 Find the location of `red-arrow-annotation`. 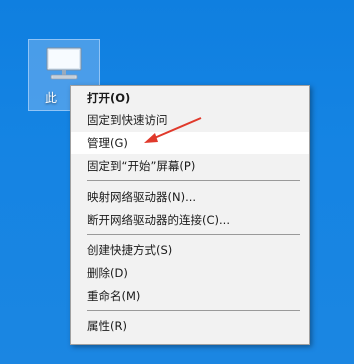

red-arrow-annotation is located at coordinates (173, 130).